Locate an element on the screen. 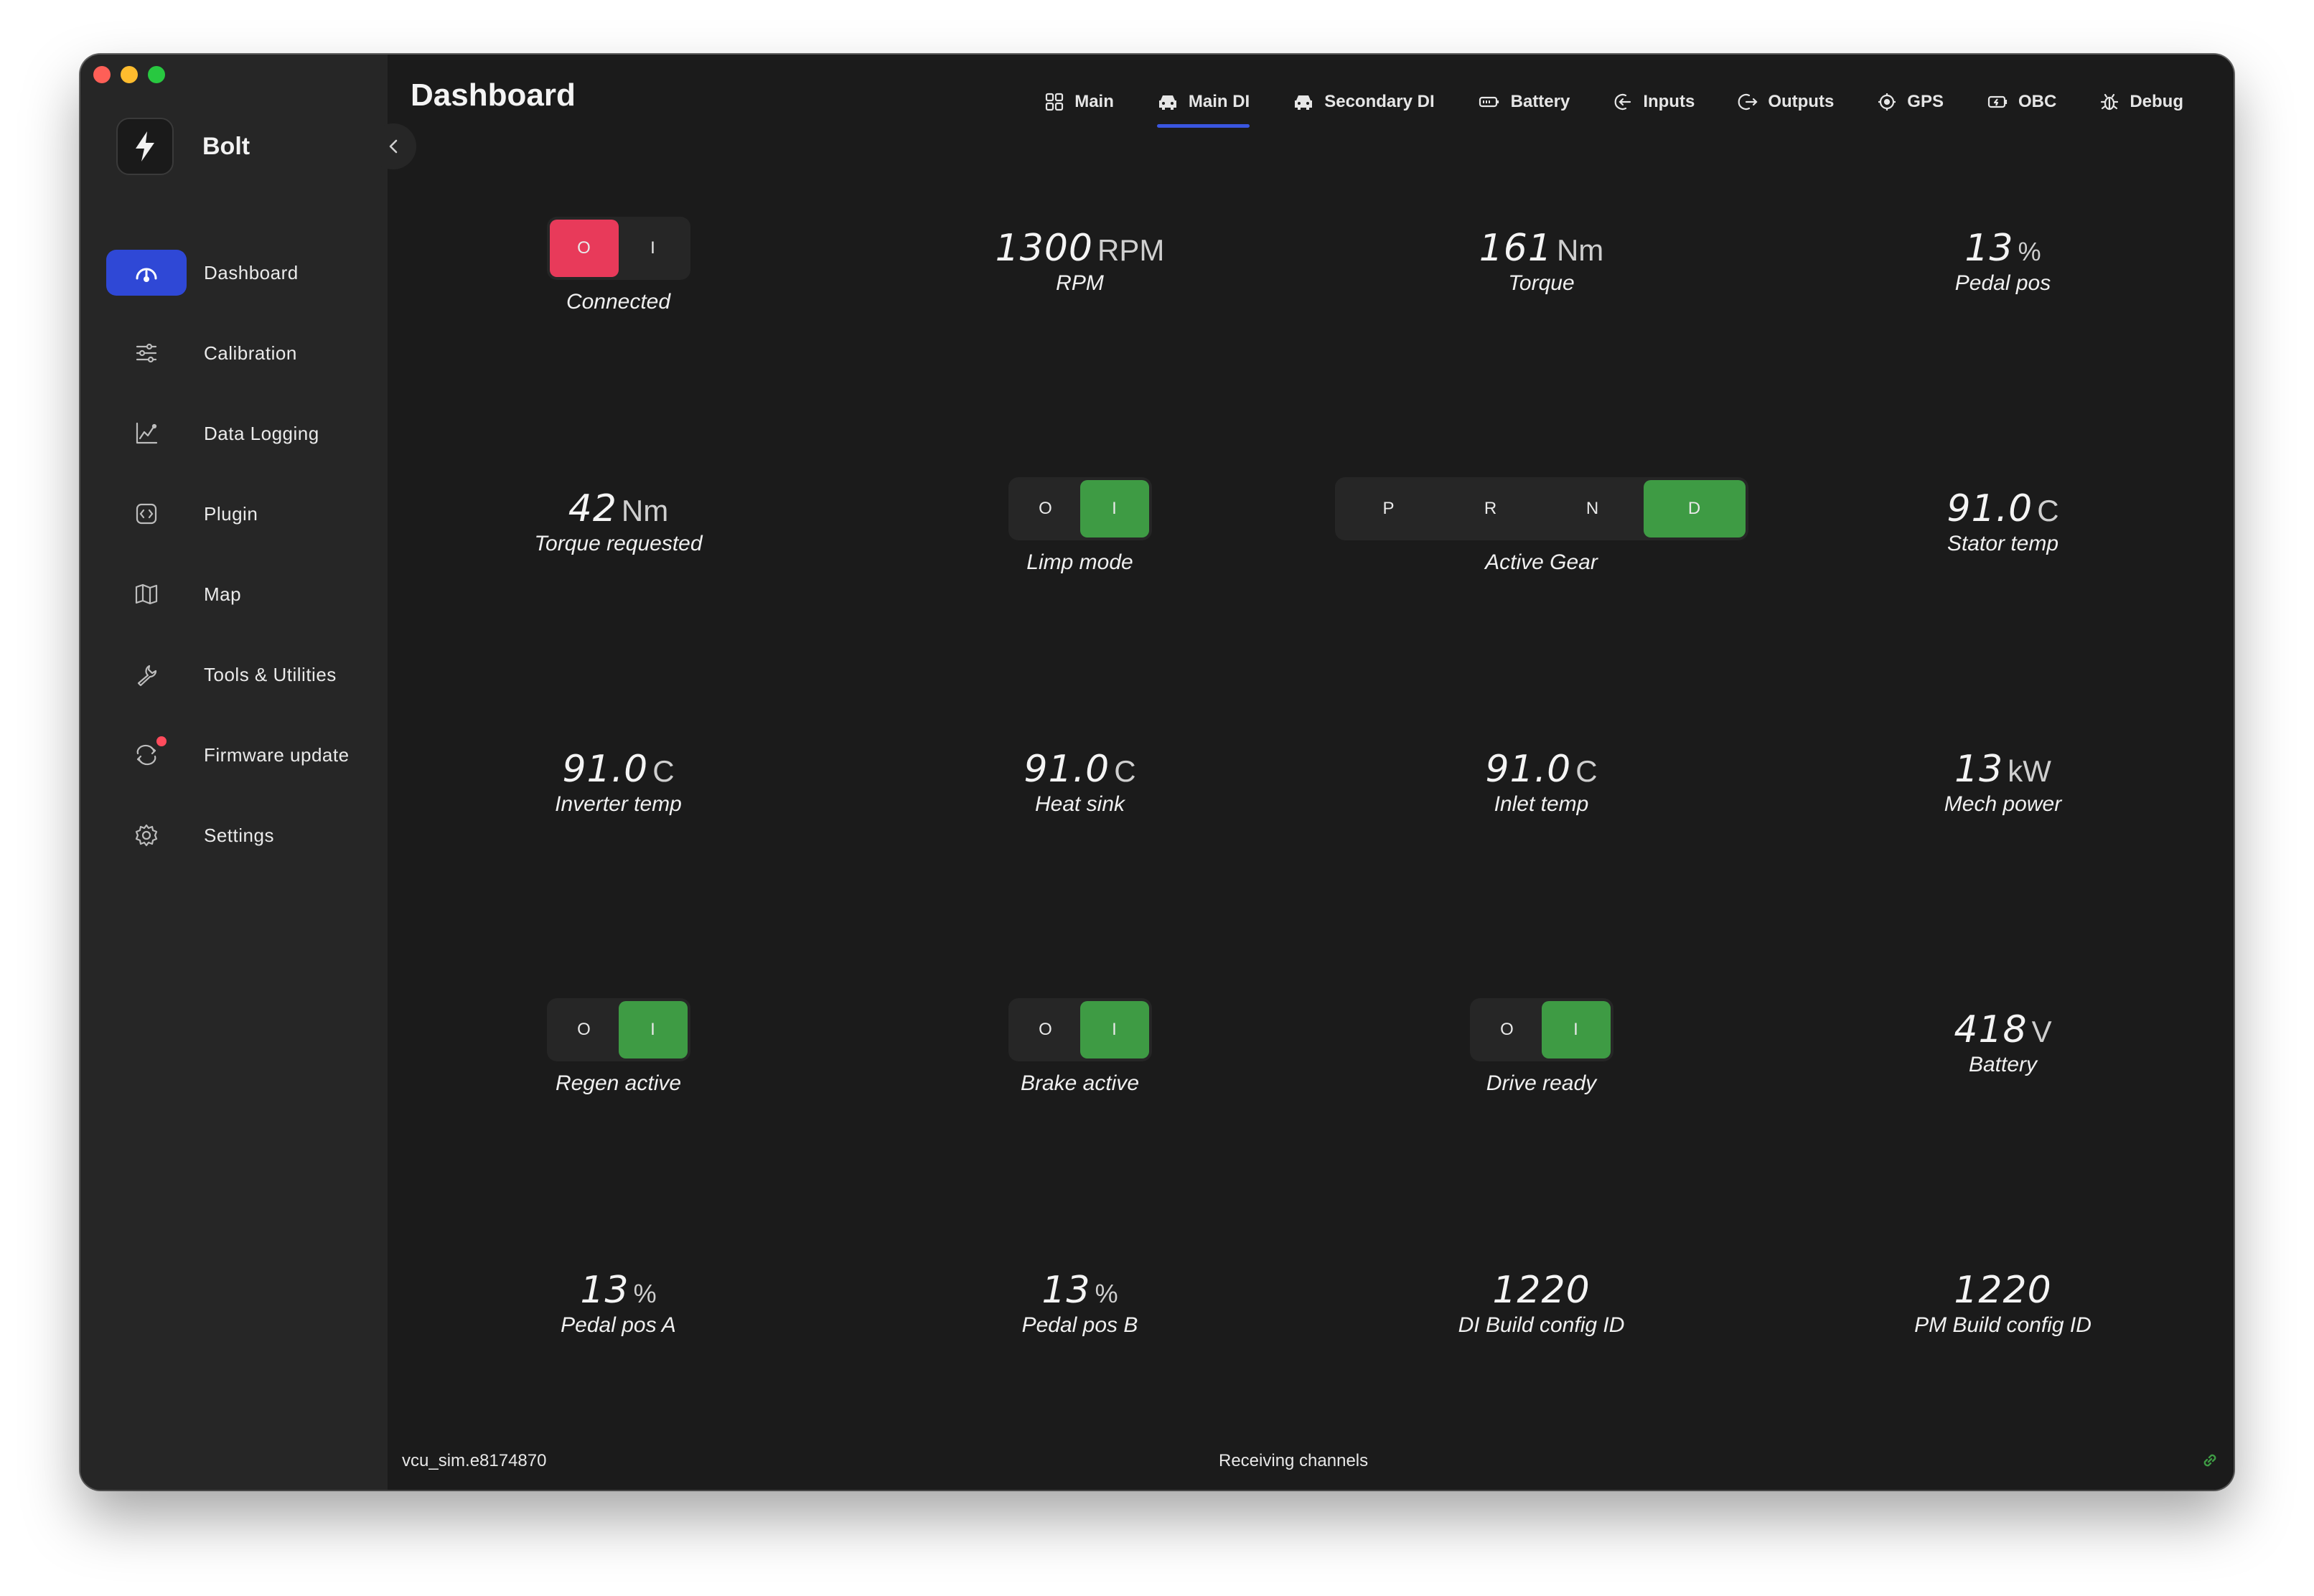 This screenshot has height=1596, width=2314. sidebar-item-settings: Settings is located at coordinates (239, 835).